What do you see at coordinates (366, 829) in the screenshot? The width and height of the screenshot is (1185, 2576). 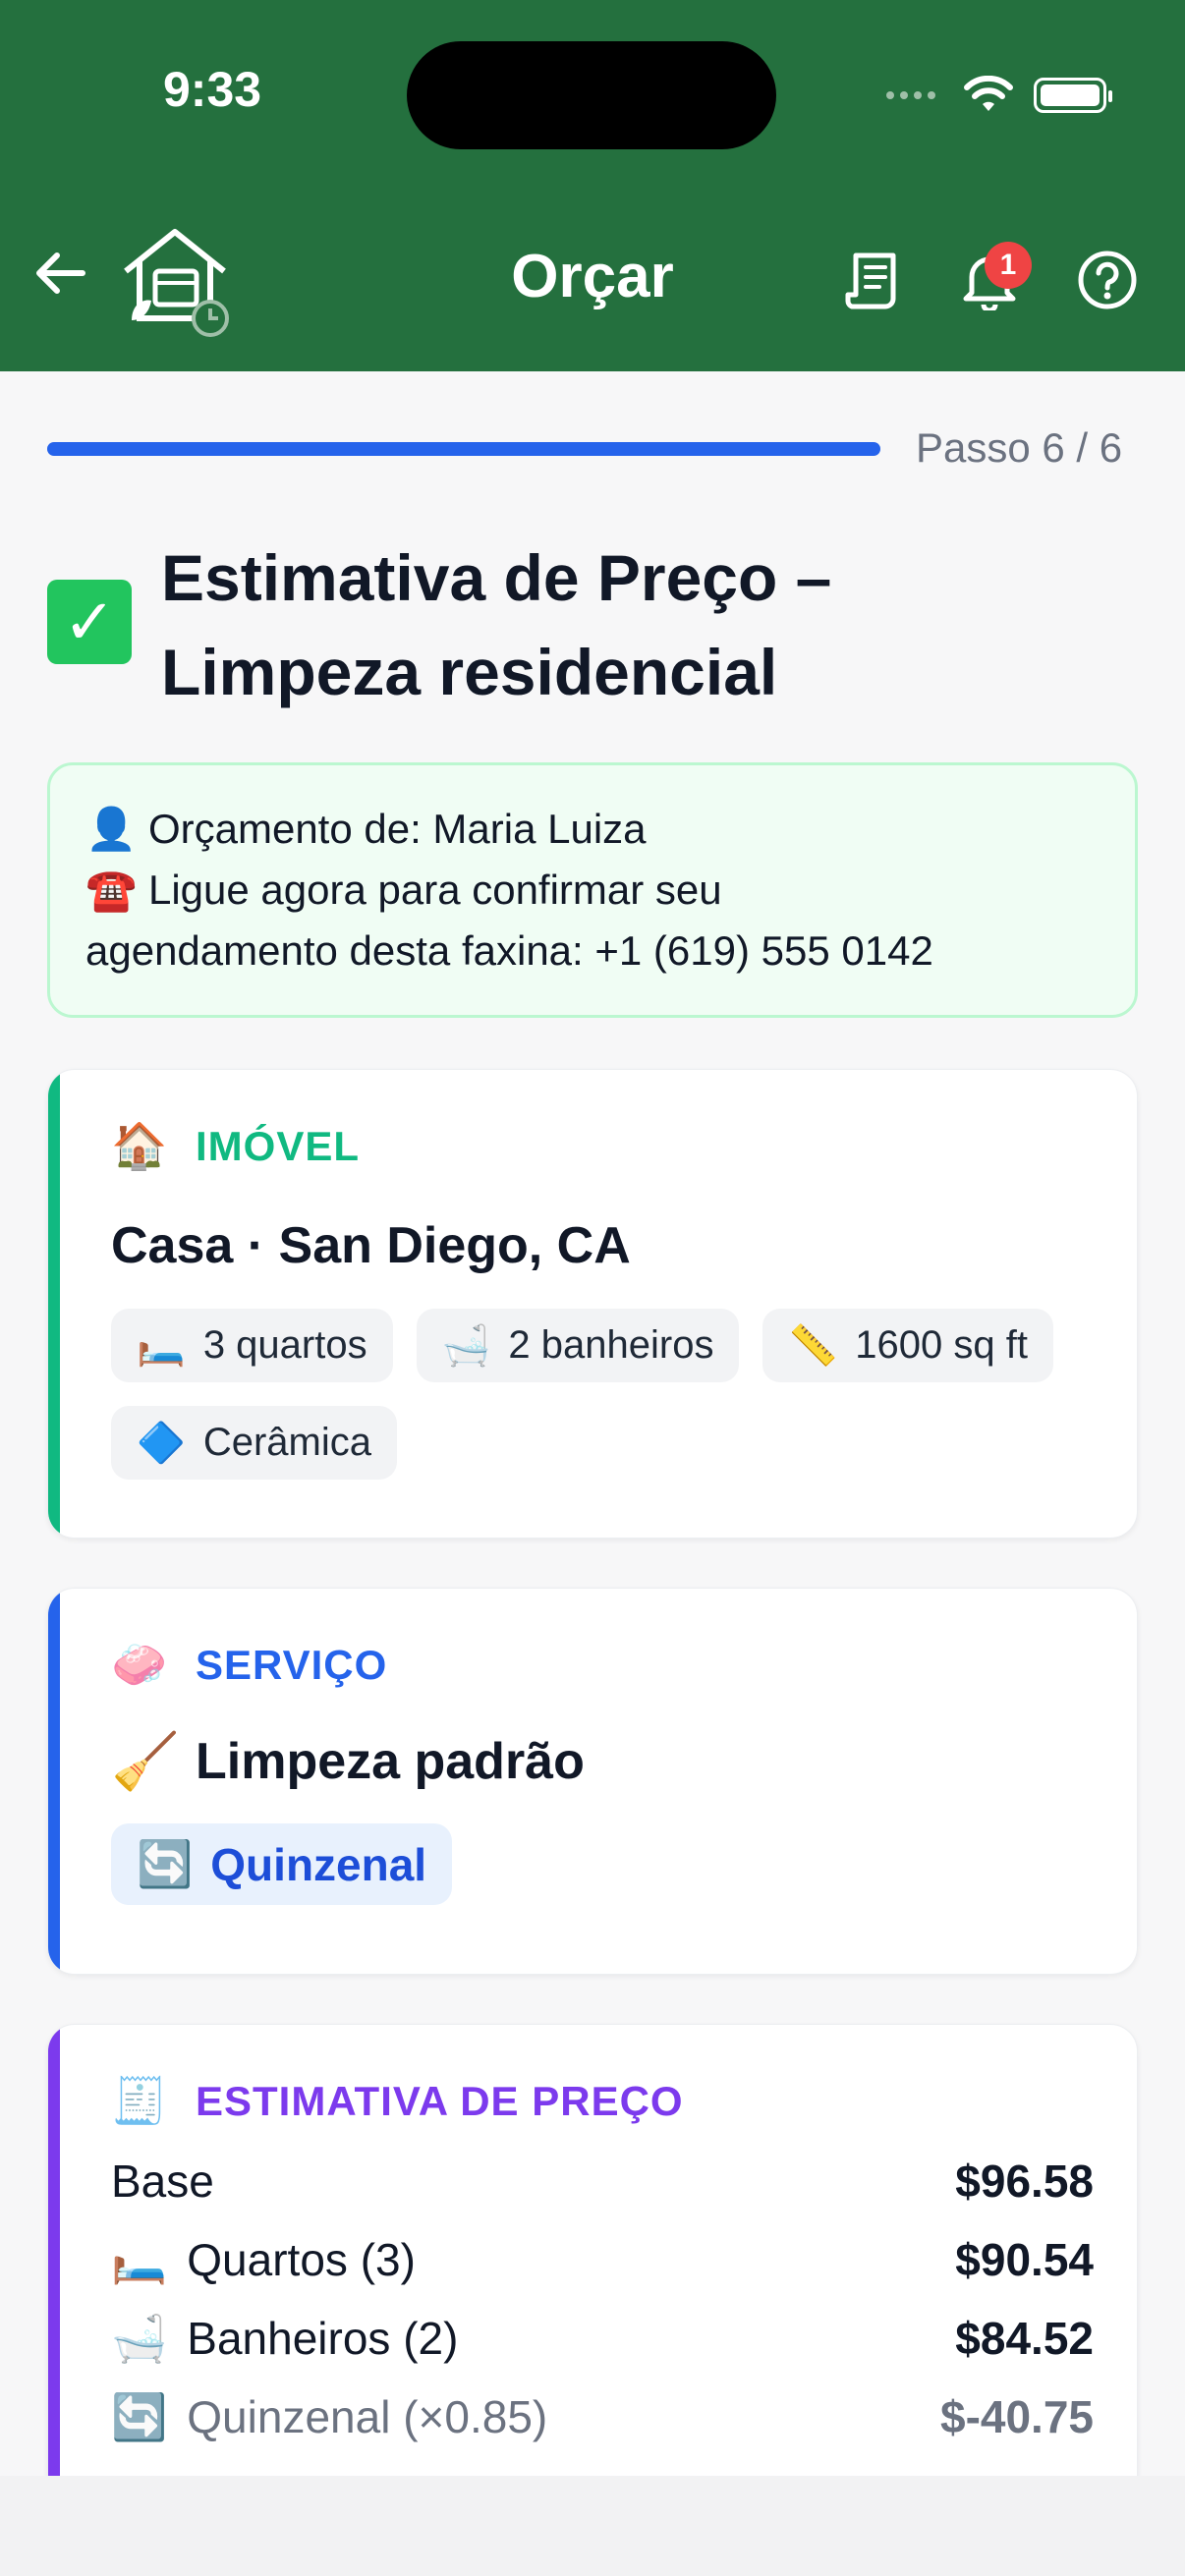 I see `quote-owner: 👤 Orçamento de: Maria Luiza` at bounding box center [366, 829].